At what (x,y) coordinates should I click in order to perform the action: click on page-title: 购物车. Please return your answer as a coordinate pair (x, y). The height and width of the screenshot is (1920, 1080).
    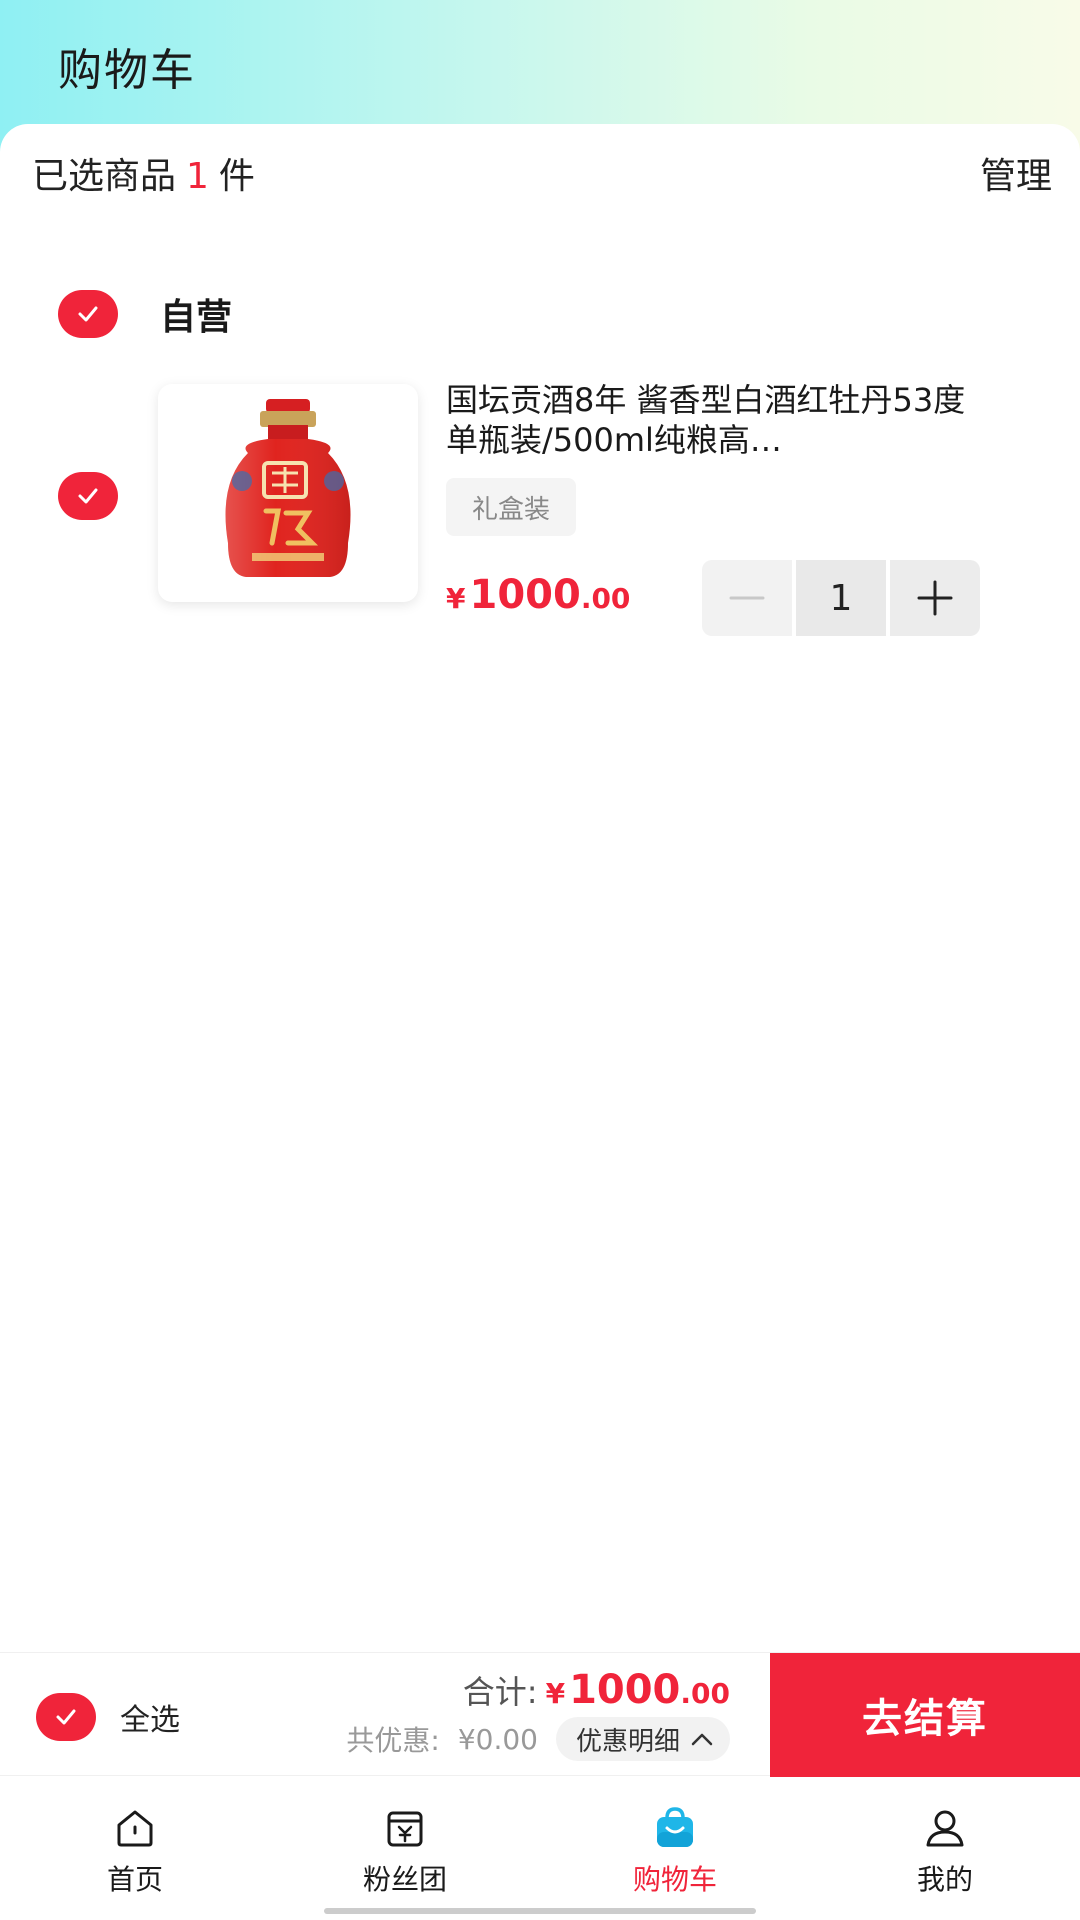
    Looking at the image, I should click on (127, 66).